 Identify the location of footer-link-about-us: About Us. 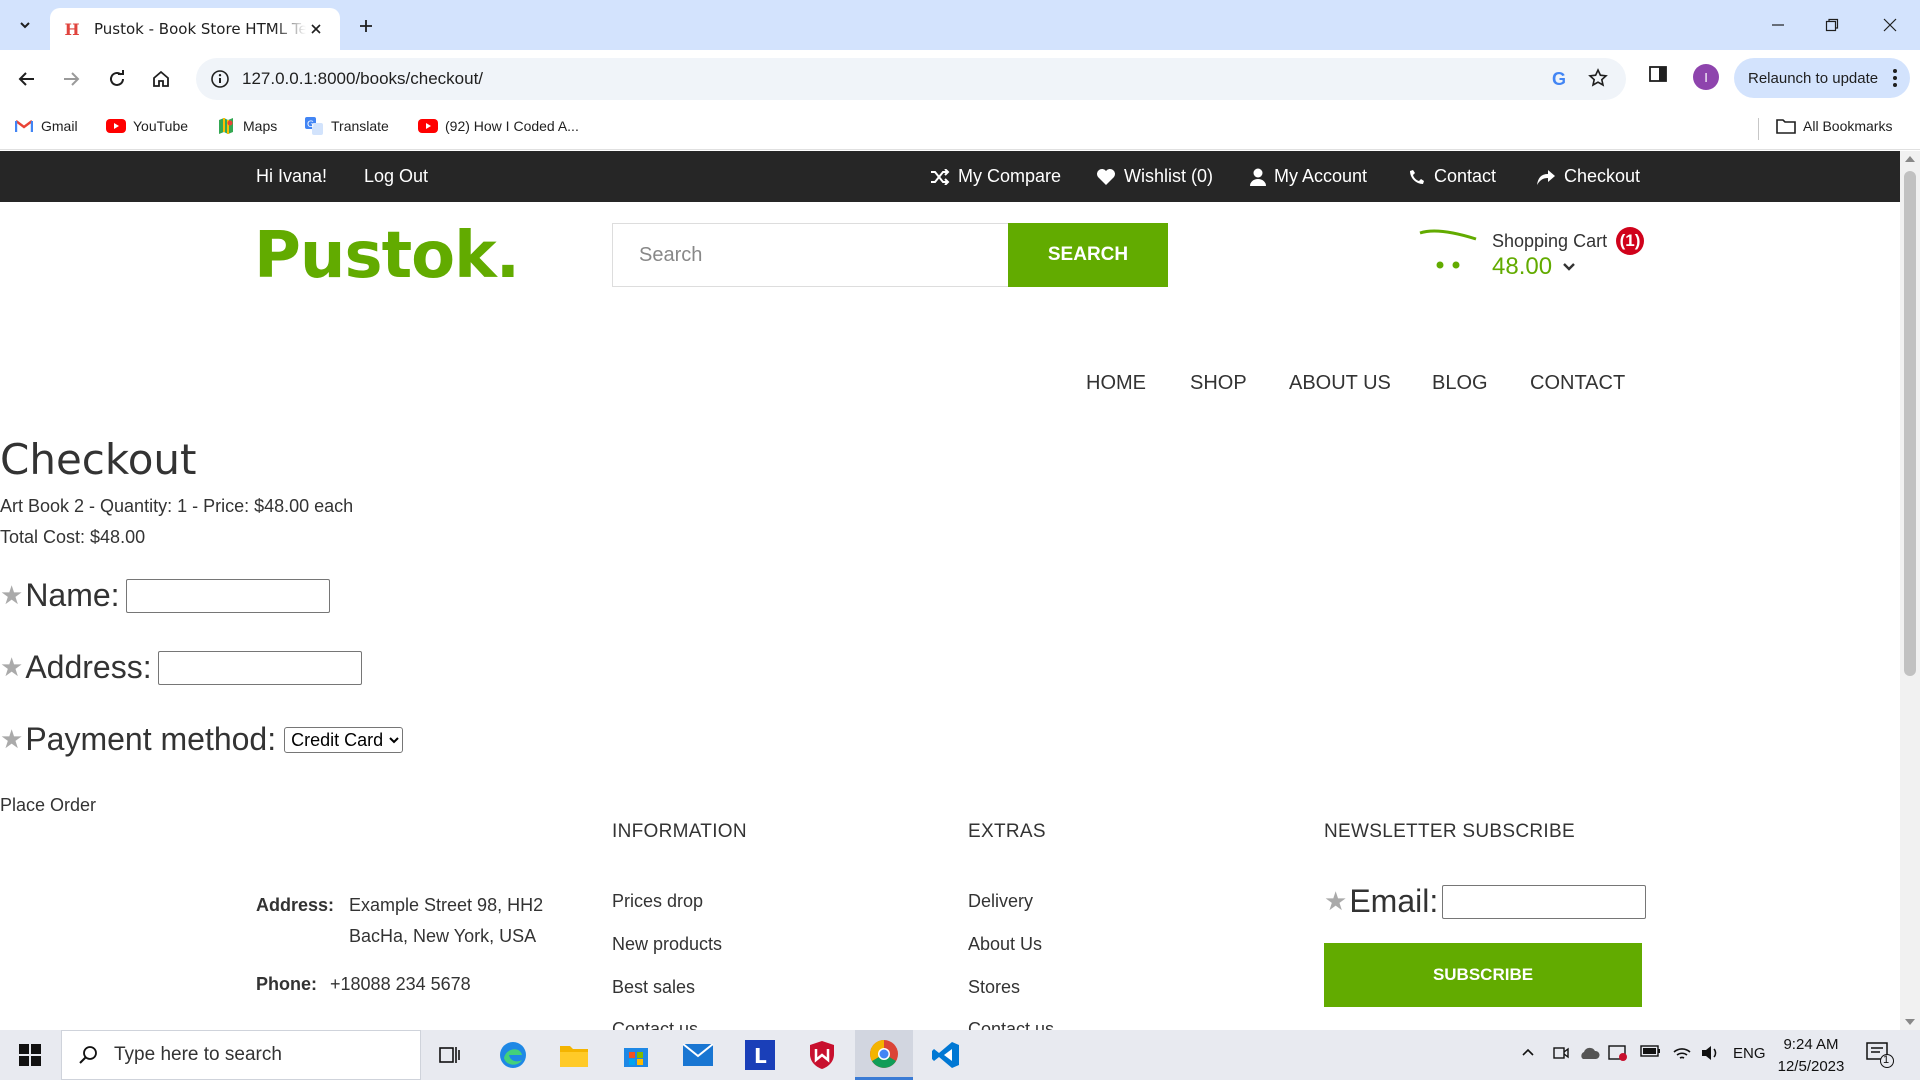
(1005, 944).